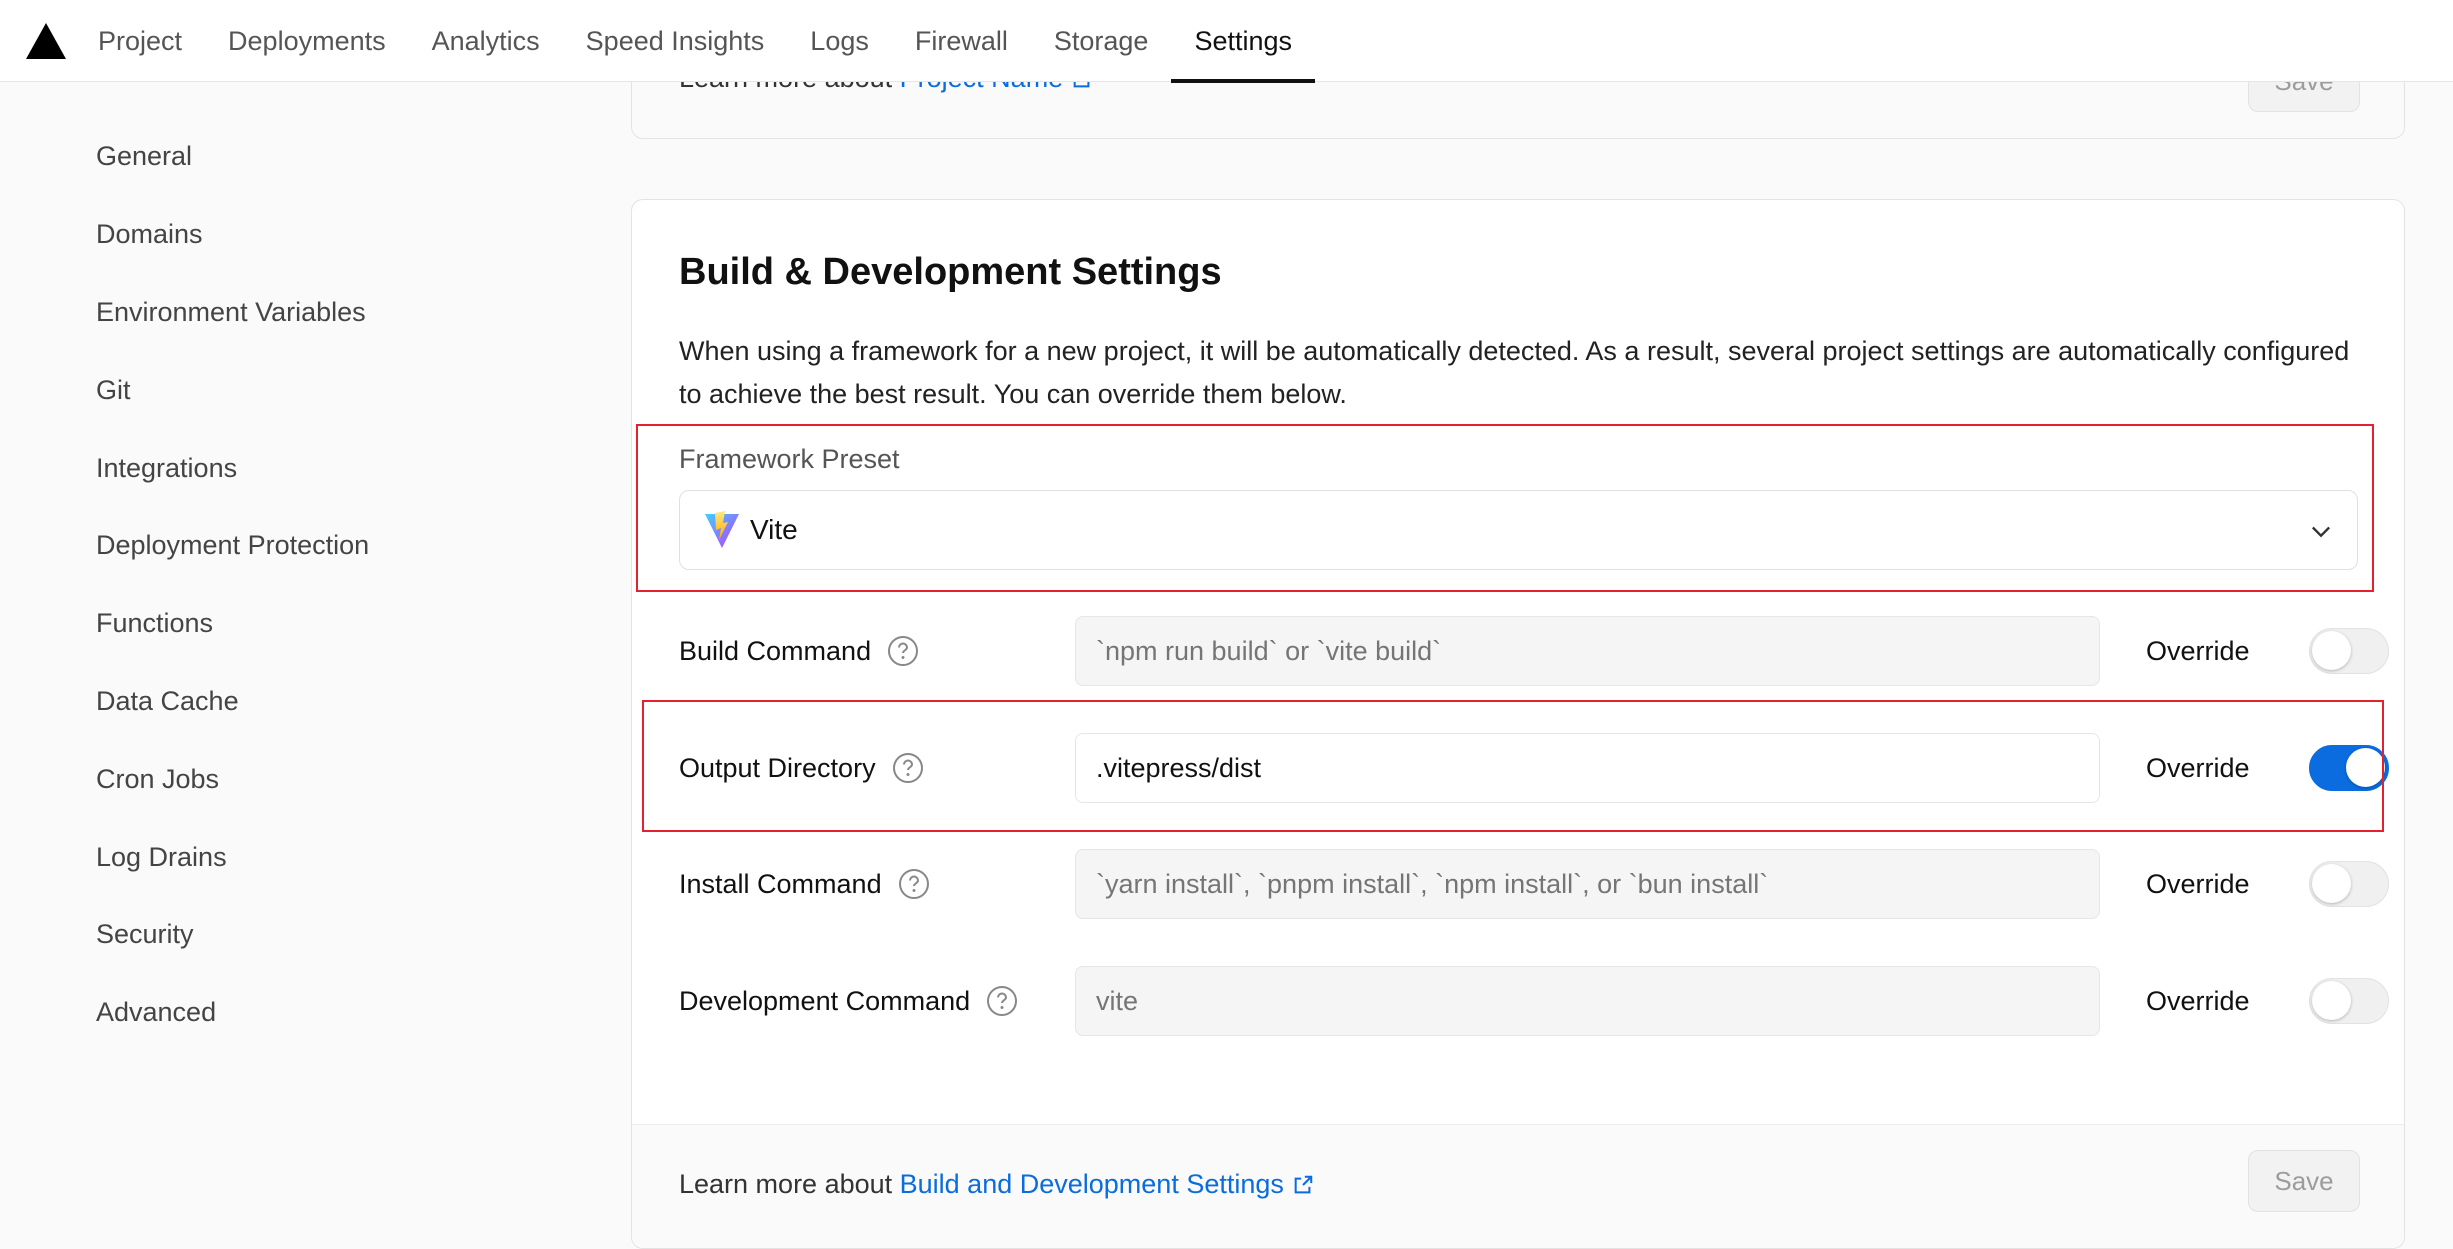  Describe the element at coordinates (839, 41) in the screenshot. I see `tab-logs: Logs` at that location.